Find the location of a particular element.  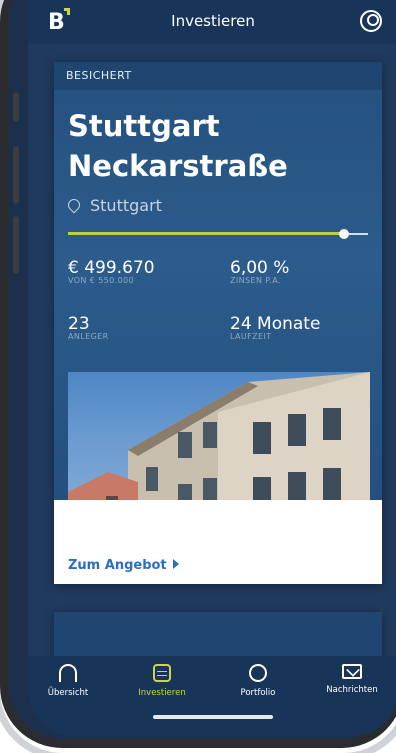

view-offer-link: Zum Angebot is located at coordinates (123, 565).